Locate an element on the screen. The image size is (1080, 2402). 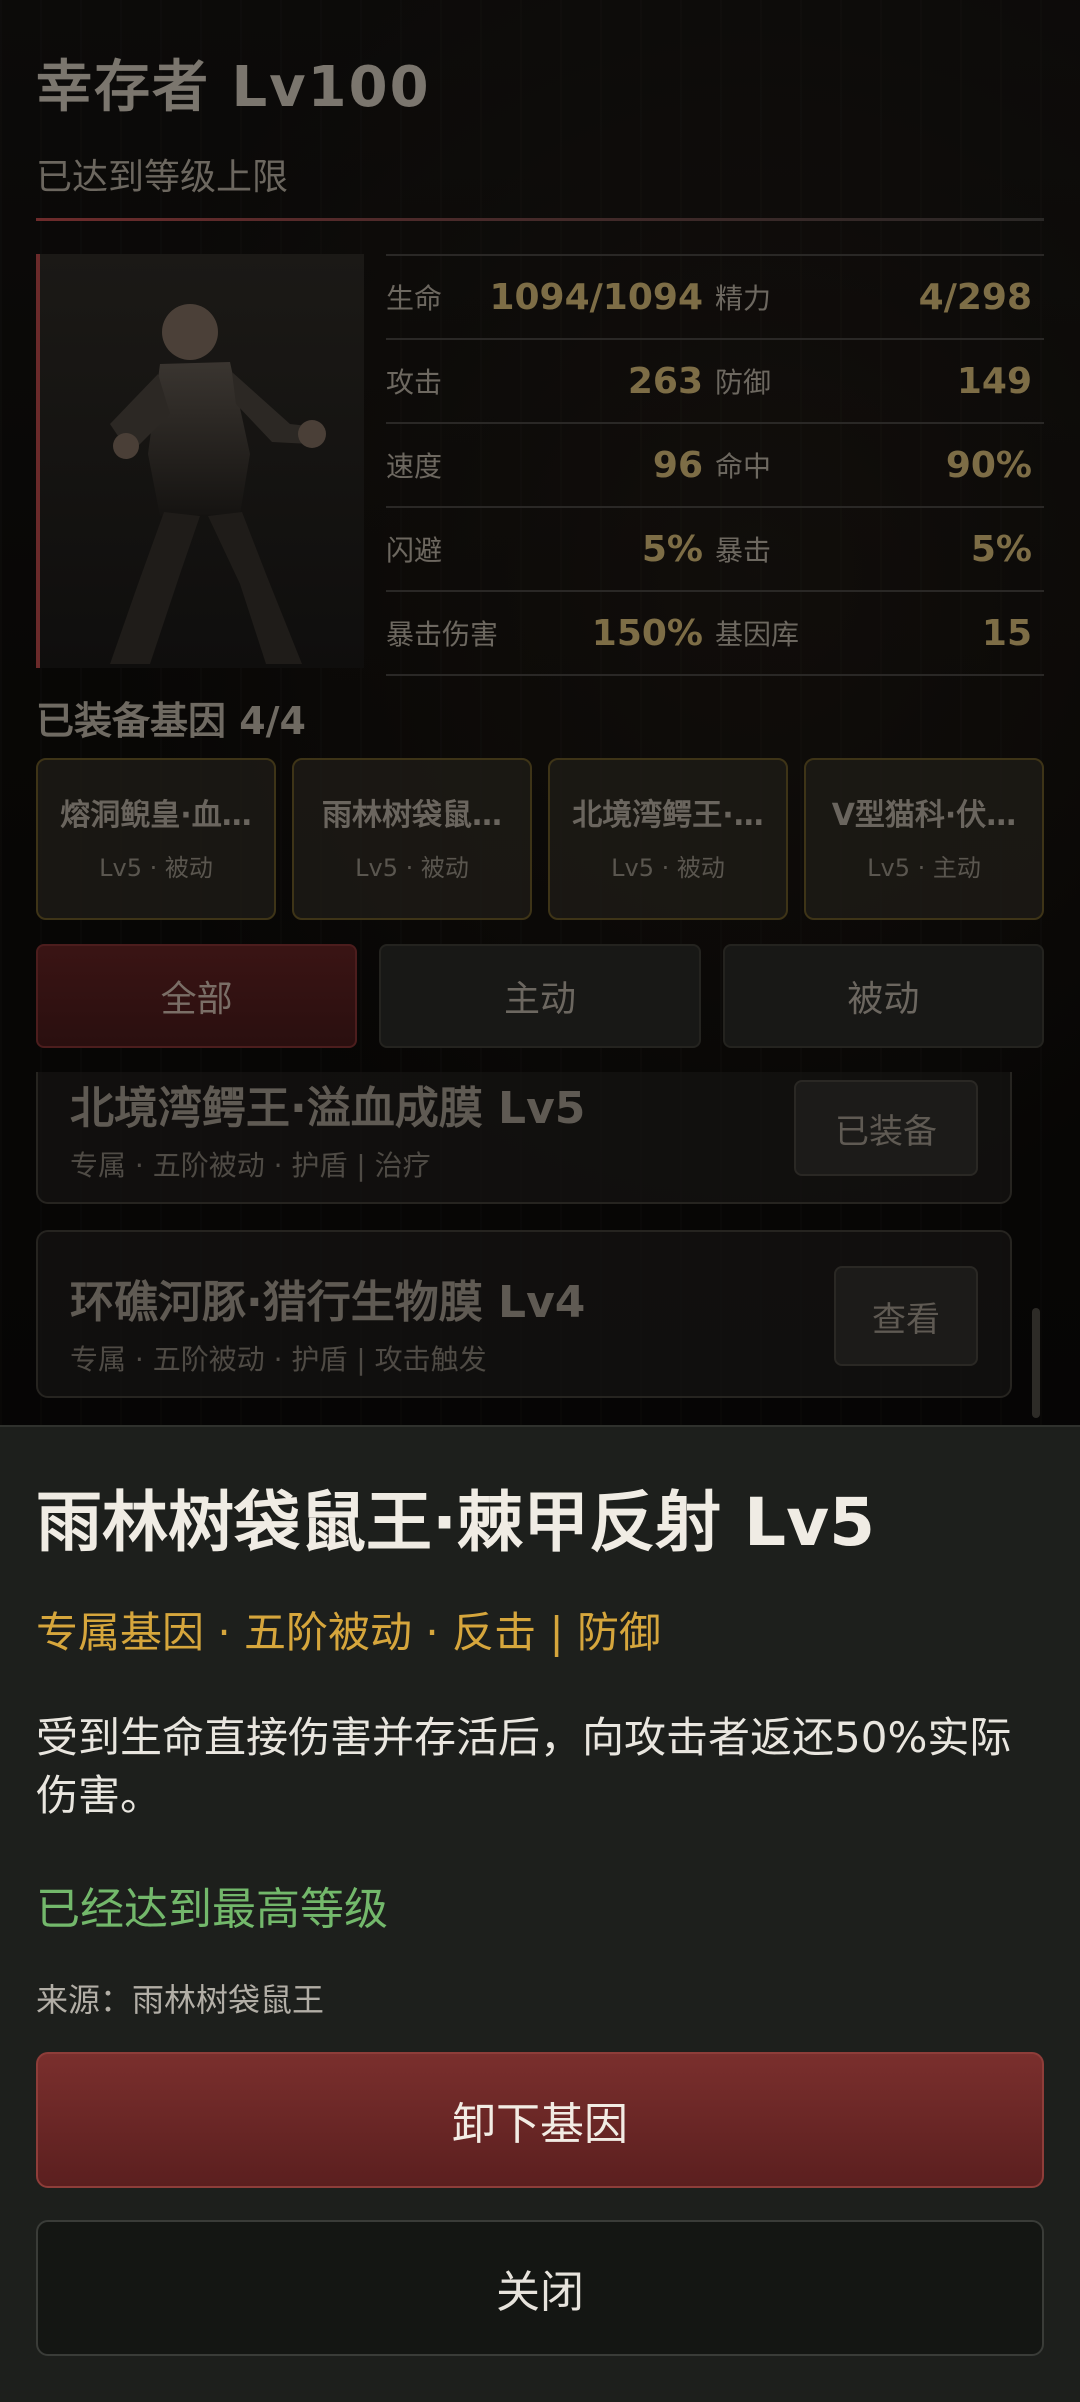
gene-slot-meta: Lv5 · 主动 is located at coordinates (924, 868).